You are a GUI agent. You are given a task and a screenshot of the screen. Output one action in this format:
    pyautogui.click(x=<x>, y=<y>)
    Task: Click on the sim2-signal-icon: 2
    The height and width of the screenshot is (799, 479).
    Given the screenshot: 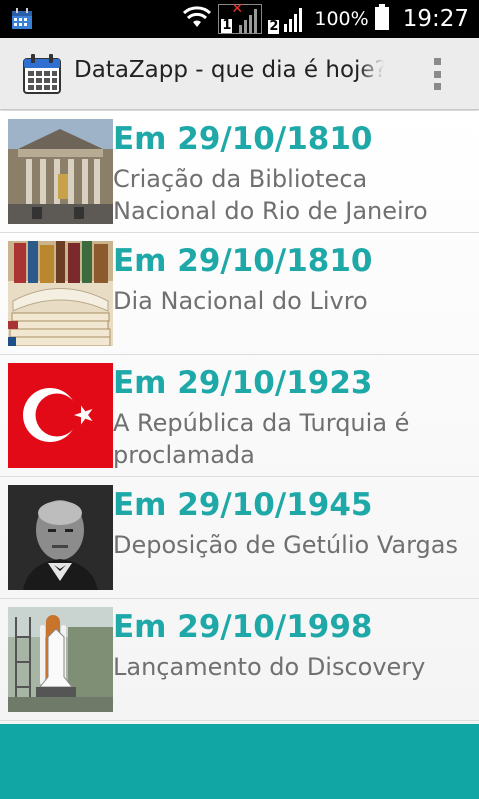 What is the action you would take?
    pyautogui.click(x=288, y=19)
    